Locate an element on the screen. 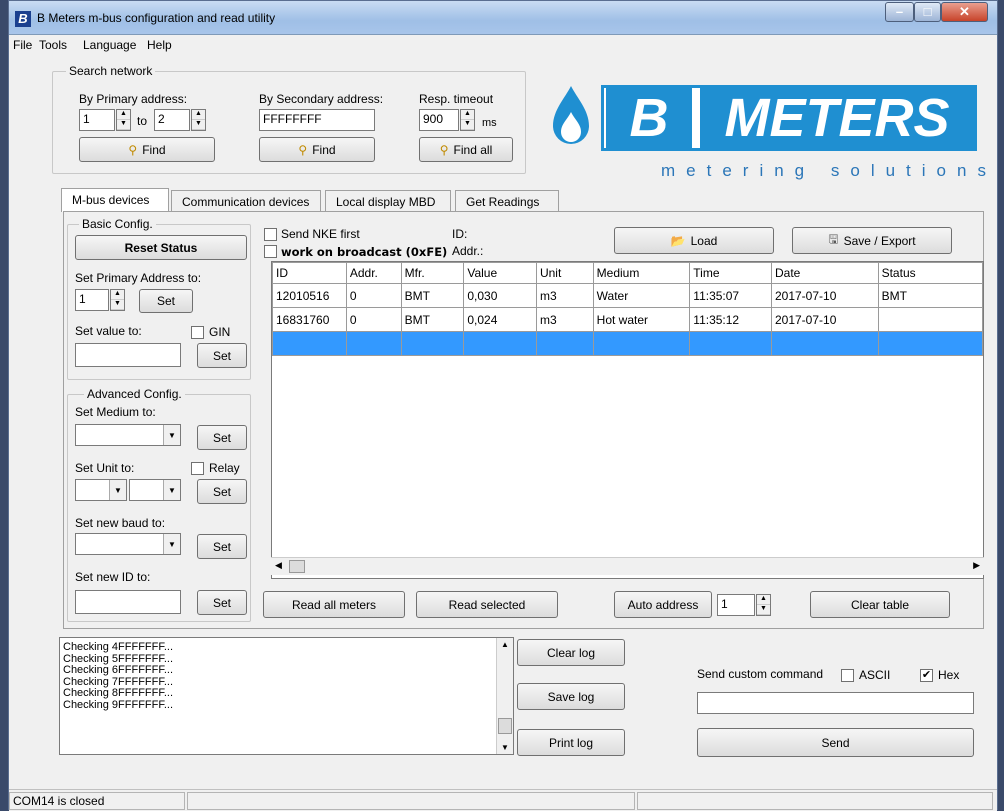  col-unit: Unit is located at coordinates (564, 273).